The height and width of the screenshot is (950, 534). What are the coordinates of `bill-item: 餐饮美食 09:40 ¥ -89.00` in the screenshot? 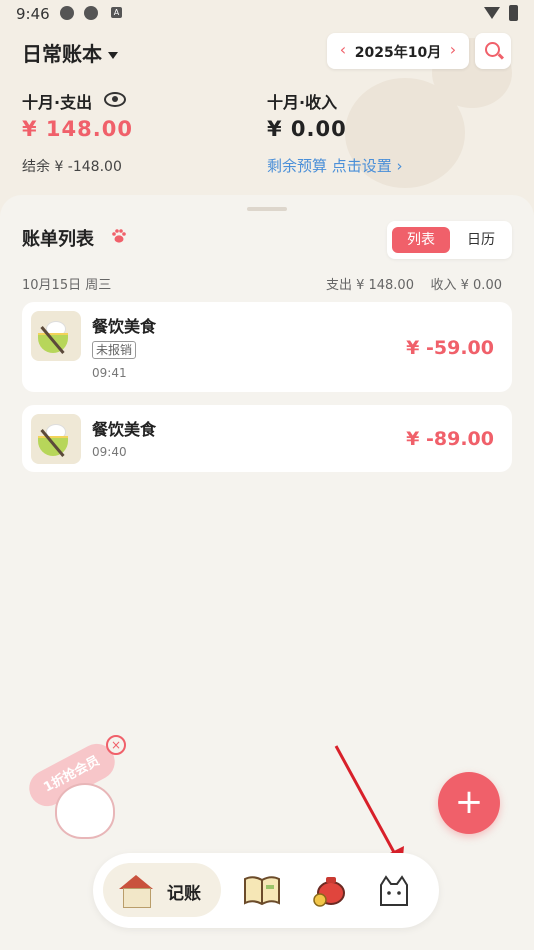 It's located at (267, 438).